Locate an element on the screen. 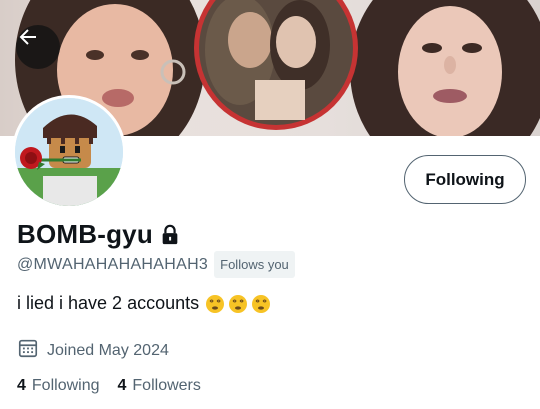 The image size is (540, 409). arrow-left-icon is located at coordinates (27, 37).